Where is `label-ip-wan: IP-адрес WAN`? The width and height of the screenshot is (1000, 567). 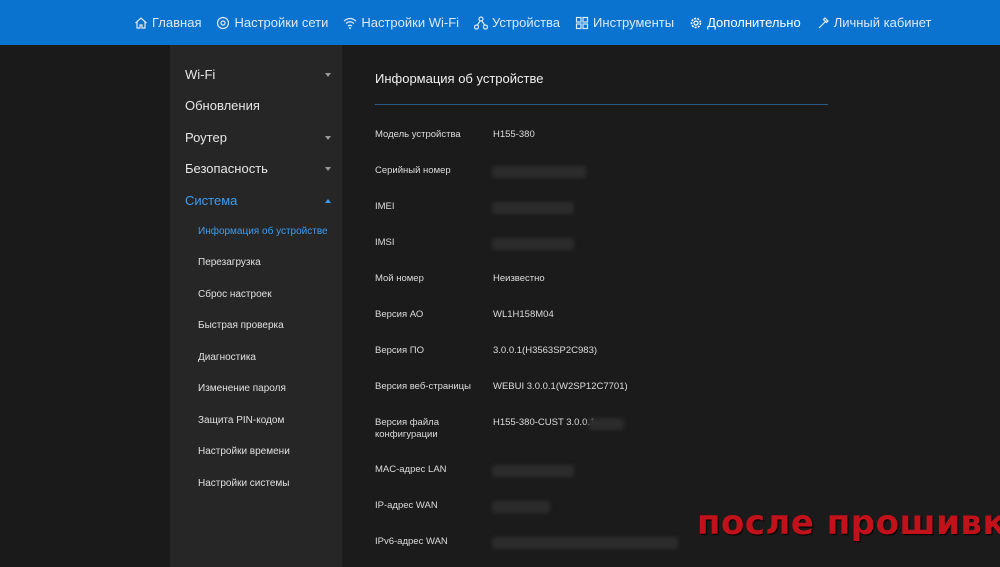 label-ip-wan: IP-адрес WAN is located at coordinates (406, 505).